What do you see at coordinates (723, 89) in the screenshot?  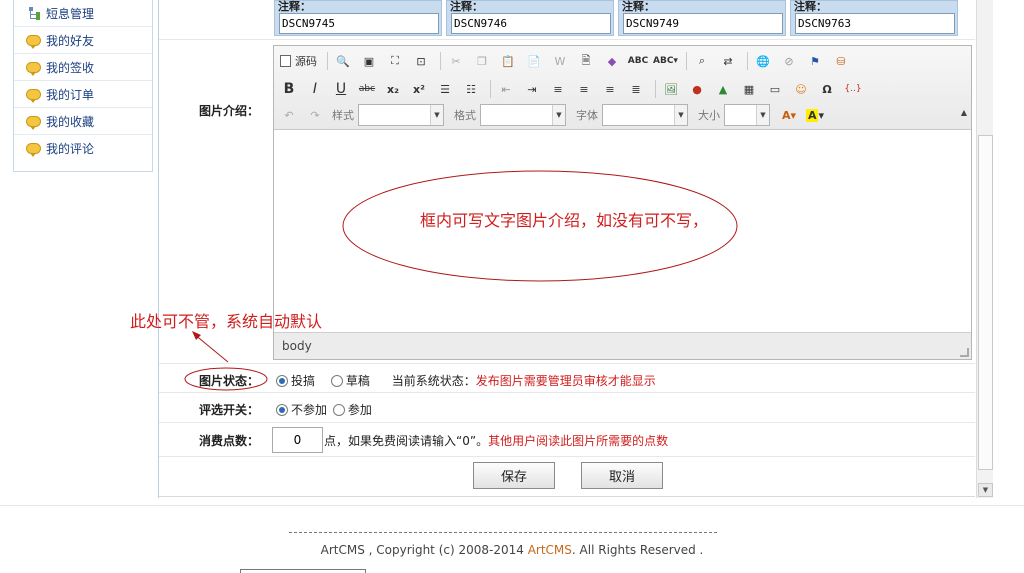 I see `insert-media-icon: ▲` at bounding box center [723, 89].